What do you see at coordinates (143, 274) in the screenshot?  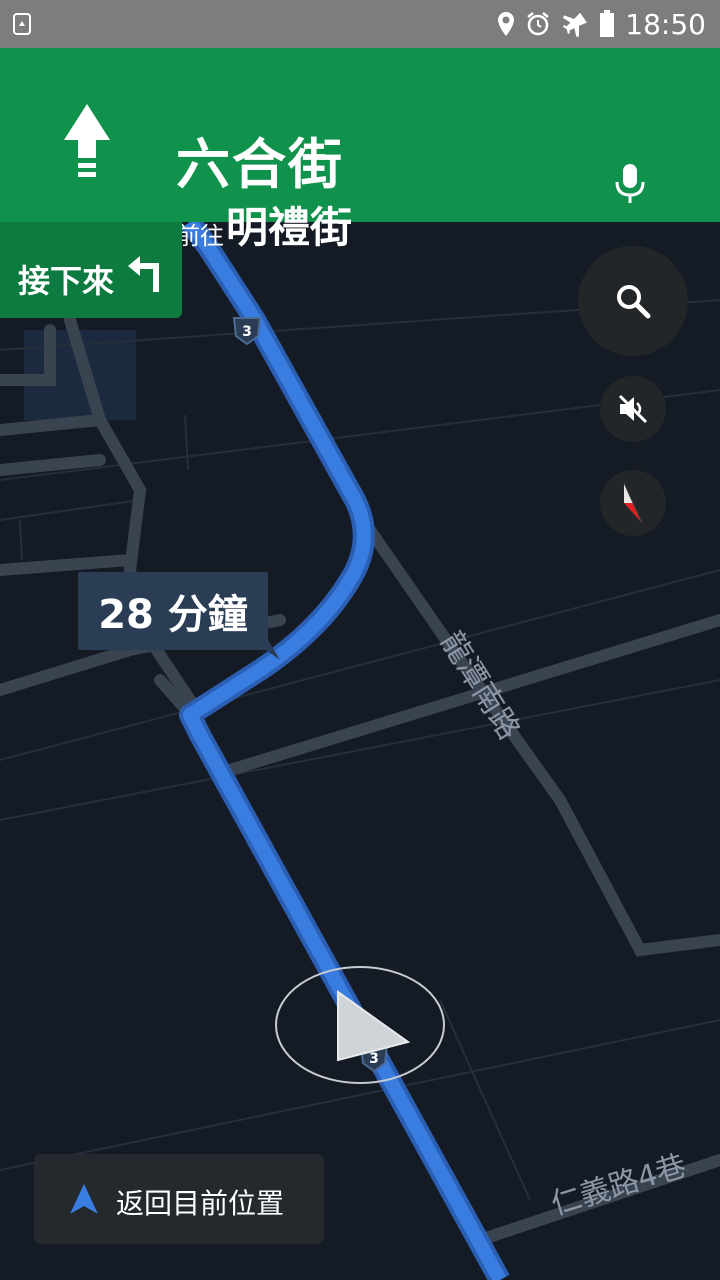 I see `turn-left-icon` at bounding box center [143, 274].